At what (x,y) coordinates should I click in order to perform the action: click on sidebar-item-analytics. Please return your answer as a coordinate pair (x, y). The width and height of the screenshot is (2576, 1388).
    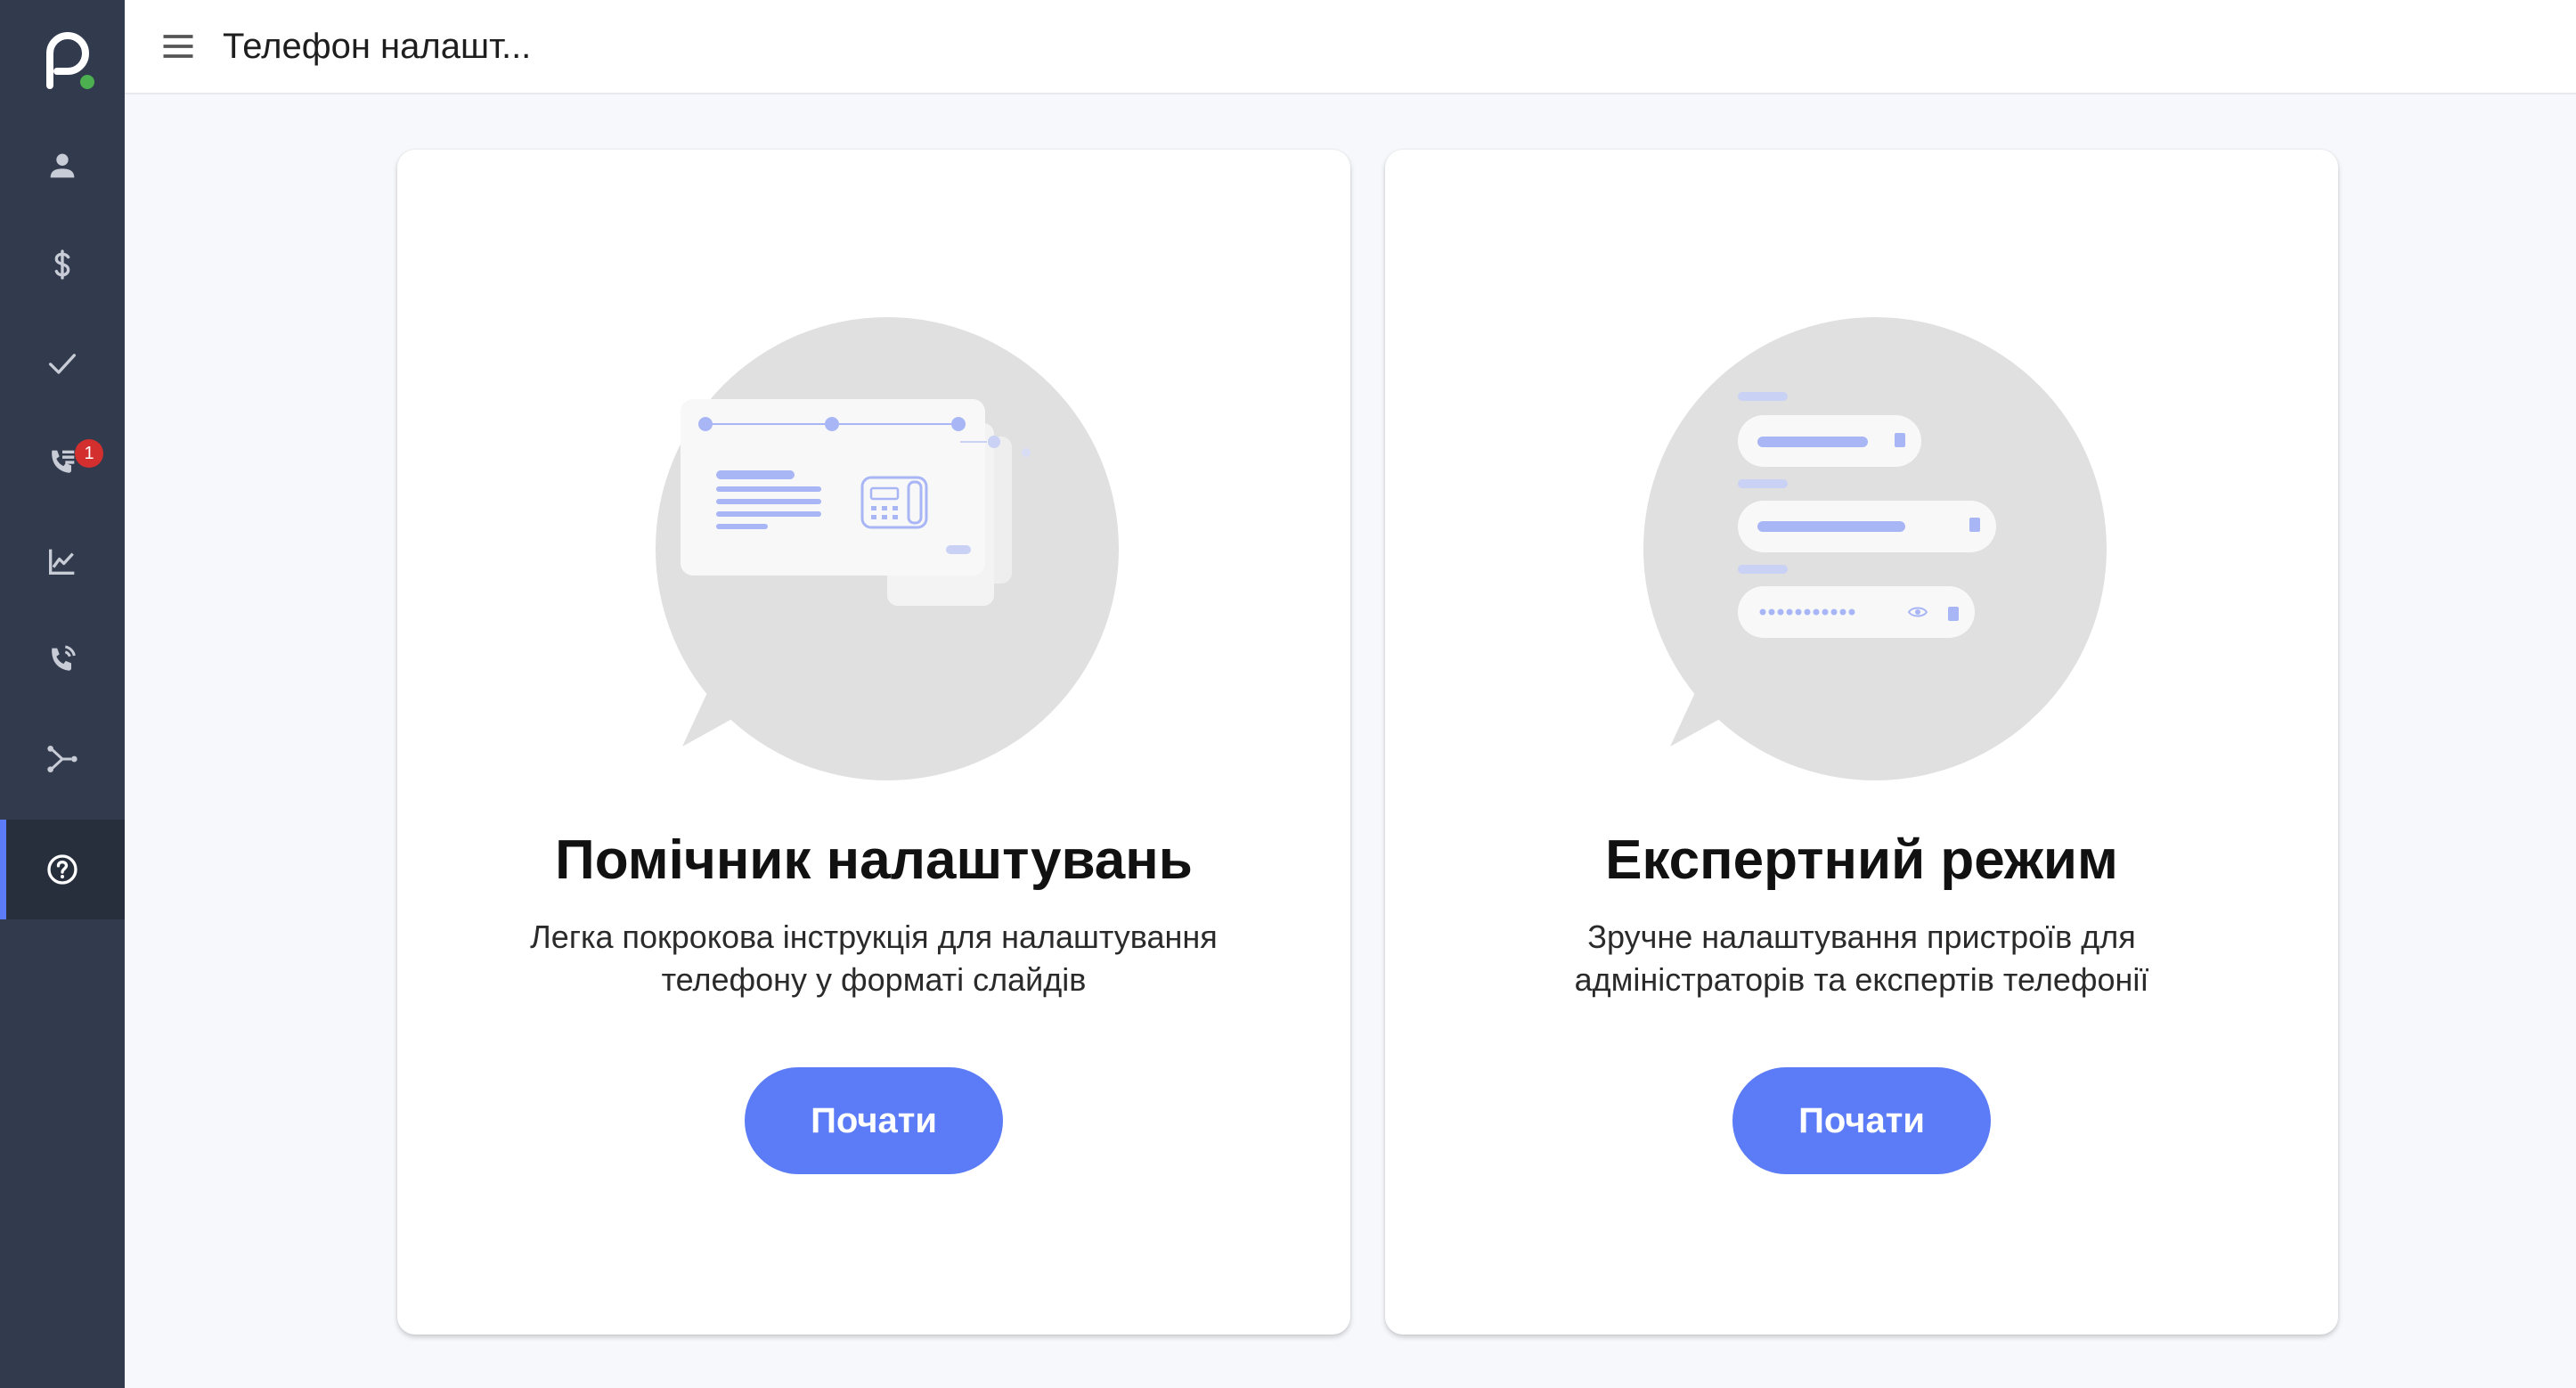
    Looking at the image, I should click on (63, 561).